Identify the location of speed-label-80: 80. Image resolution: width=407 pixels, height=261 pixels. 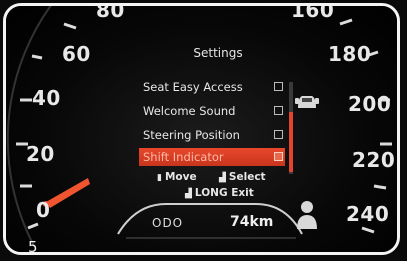
(110, 12).